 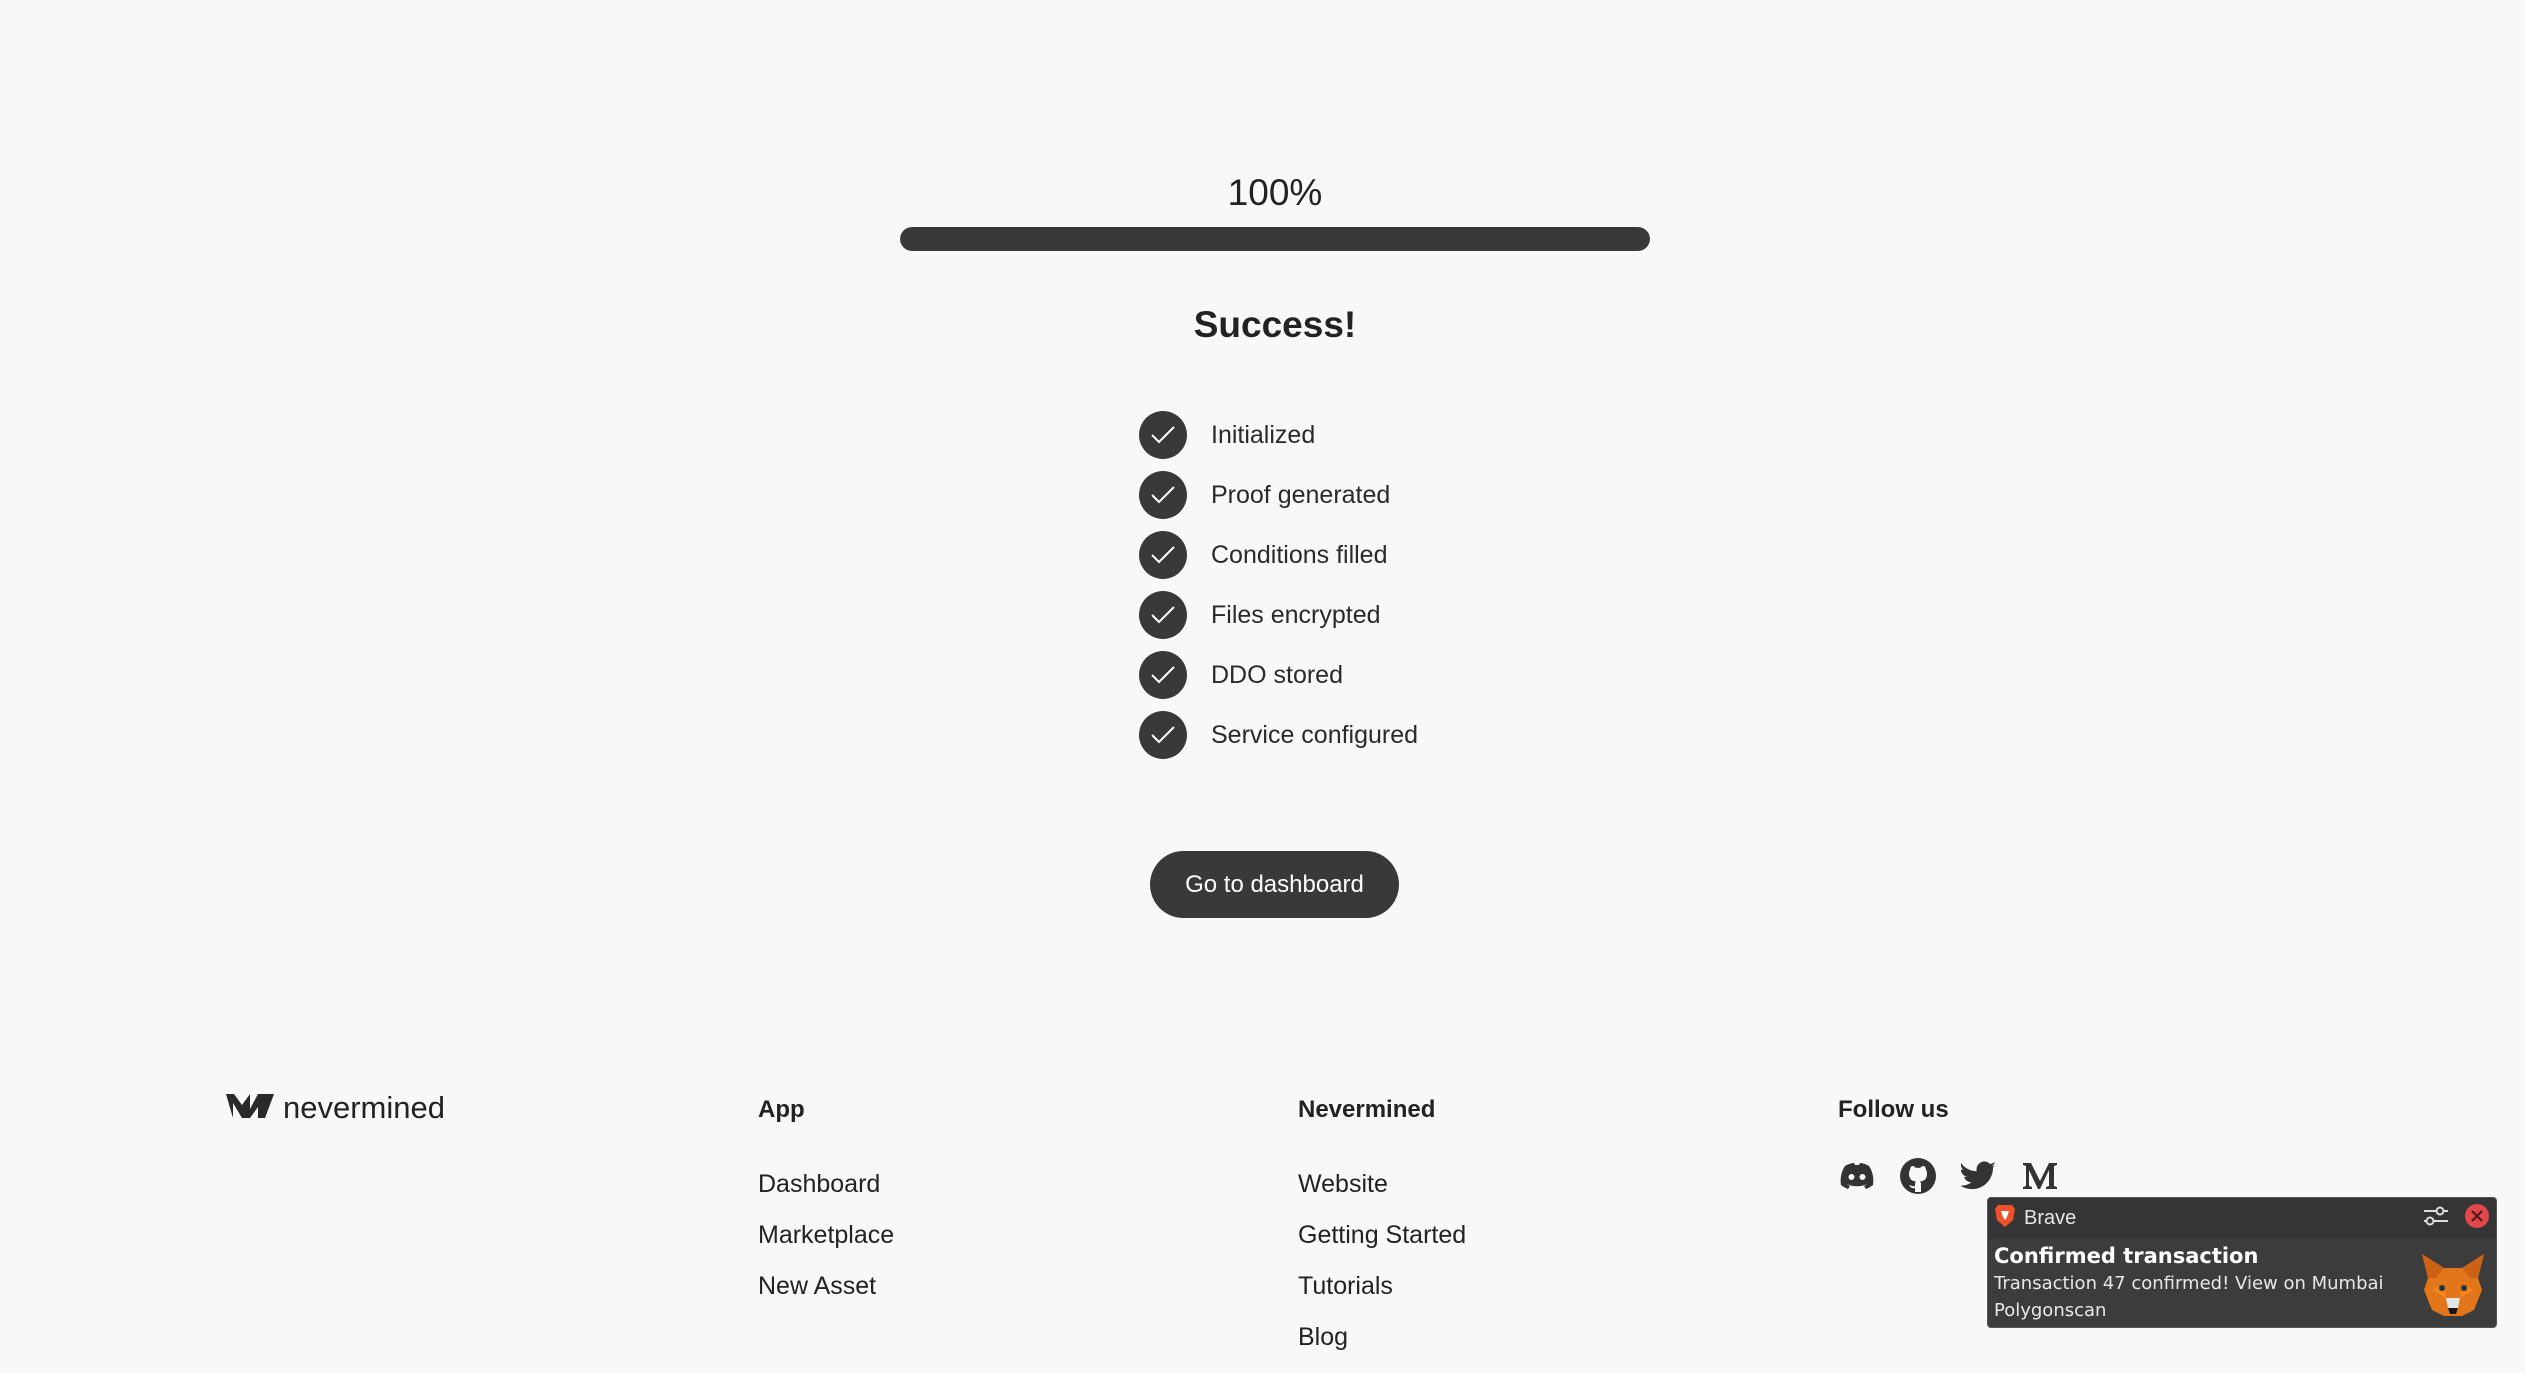 I want to click on nevermined-logo-icon, so click(x=250, y=1108).